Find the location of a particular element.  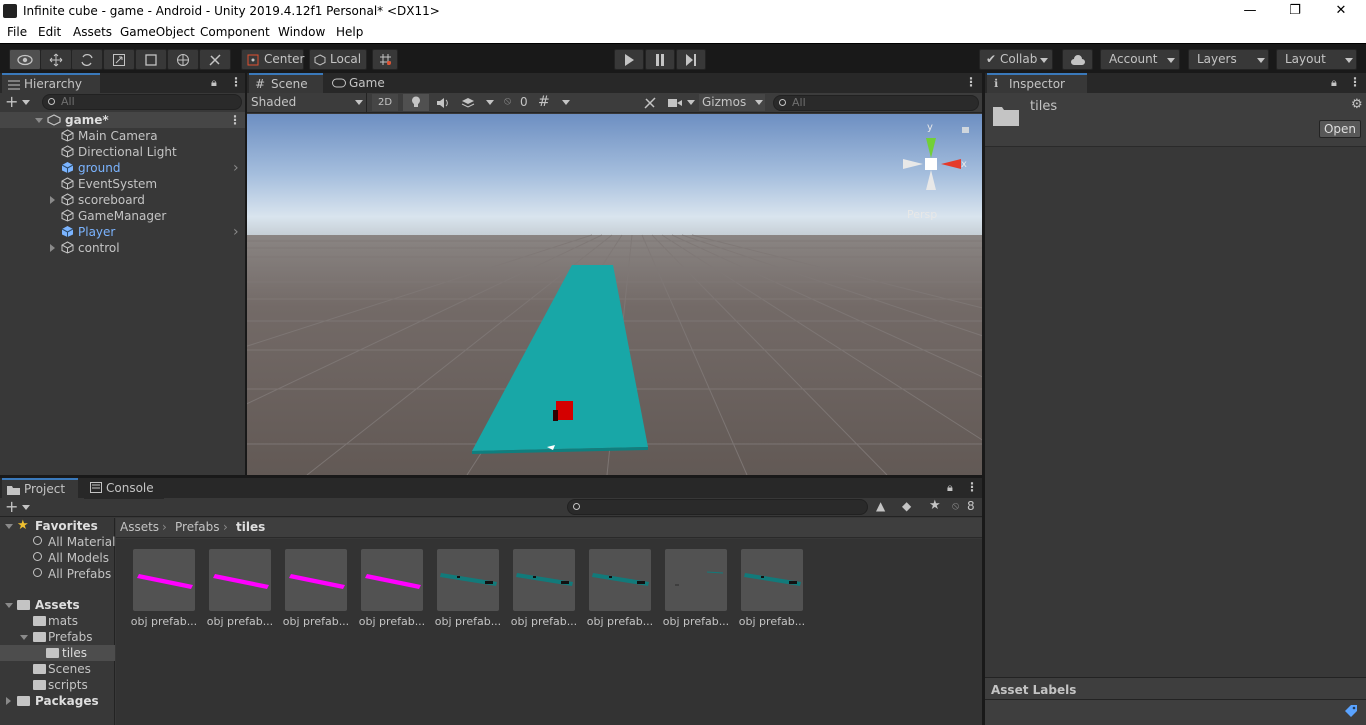

tab-scene: # Scene is located at coordinates (286, 83).